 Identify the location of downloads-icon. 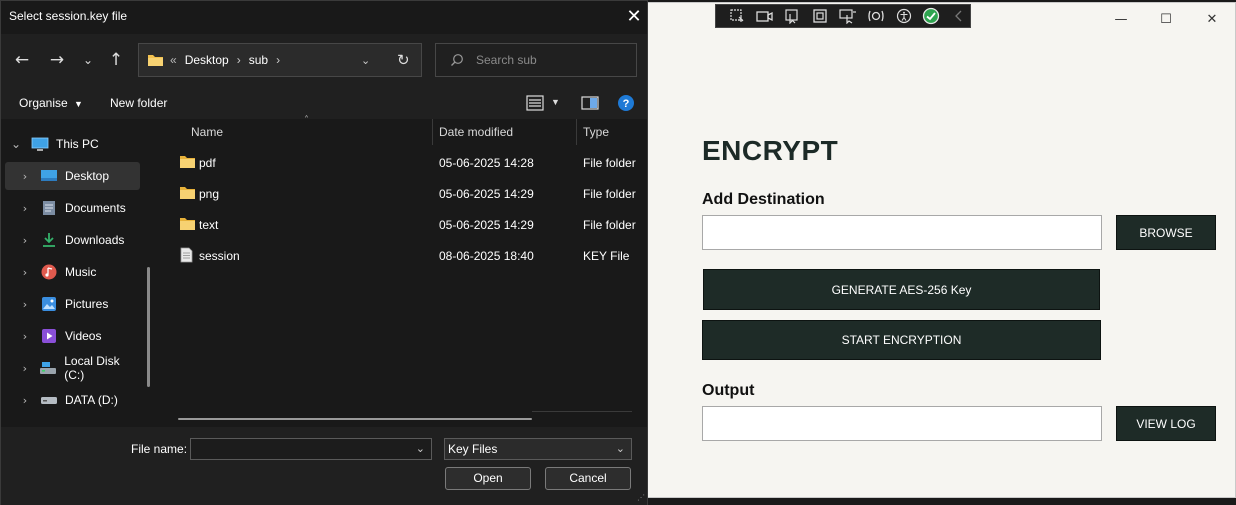
(49, 240).